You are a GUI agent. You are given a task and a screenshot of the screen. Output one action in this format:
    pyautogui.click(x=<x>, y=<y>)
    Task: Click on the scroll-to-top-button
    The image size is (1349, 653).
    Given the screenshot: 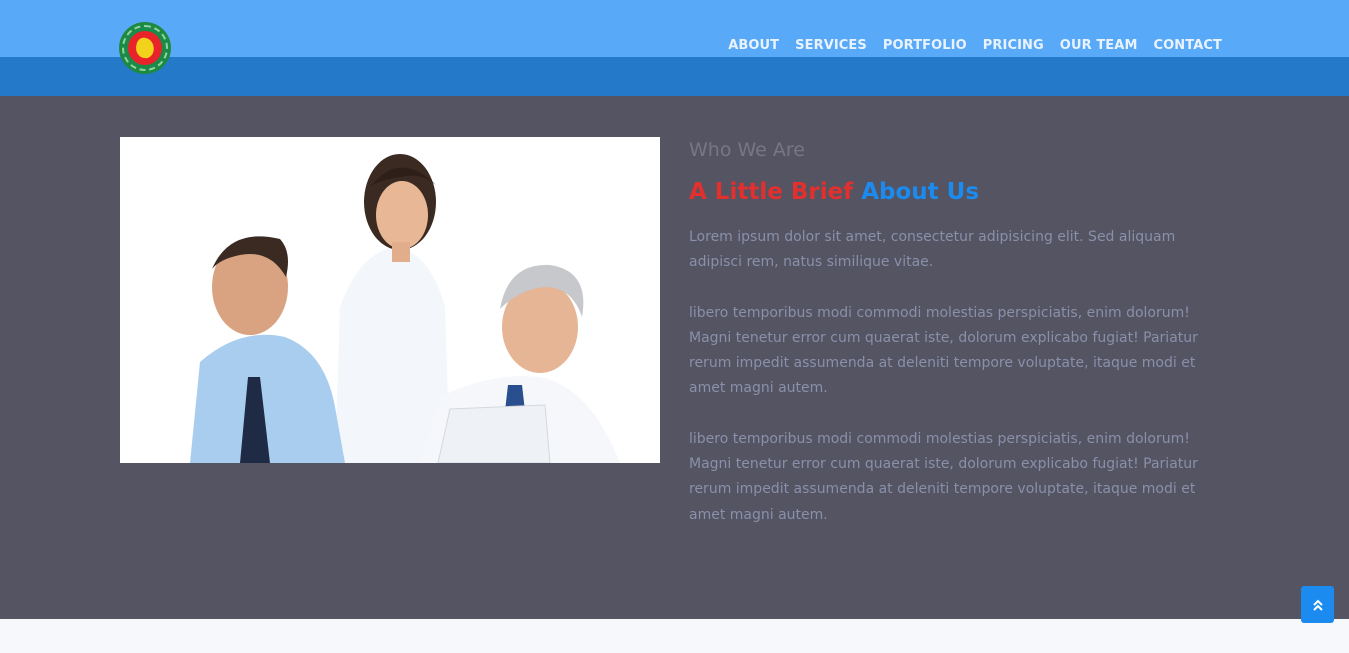 What is the action you would take?
    pyautogui.click(x=1317, y=604)
    